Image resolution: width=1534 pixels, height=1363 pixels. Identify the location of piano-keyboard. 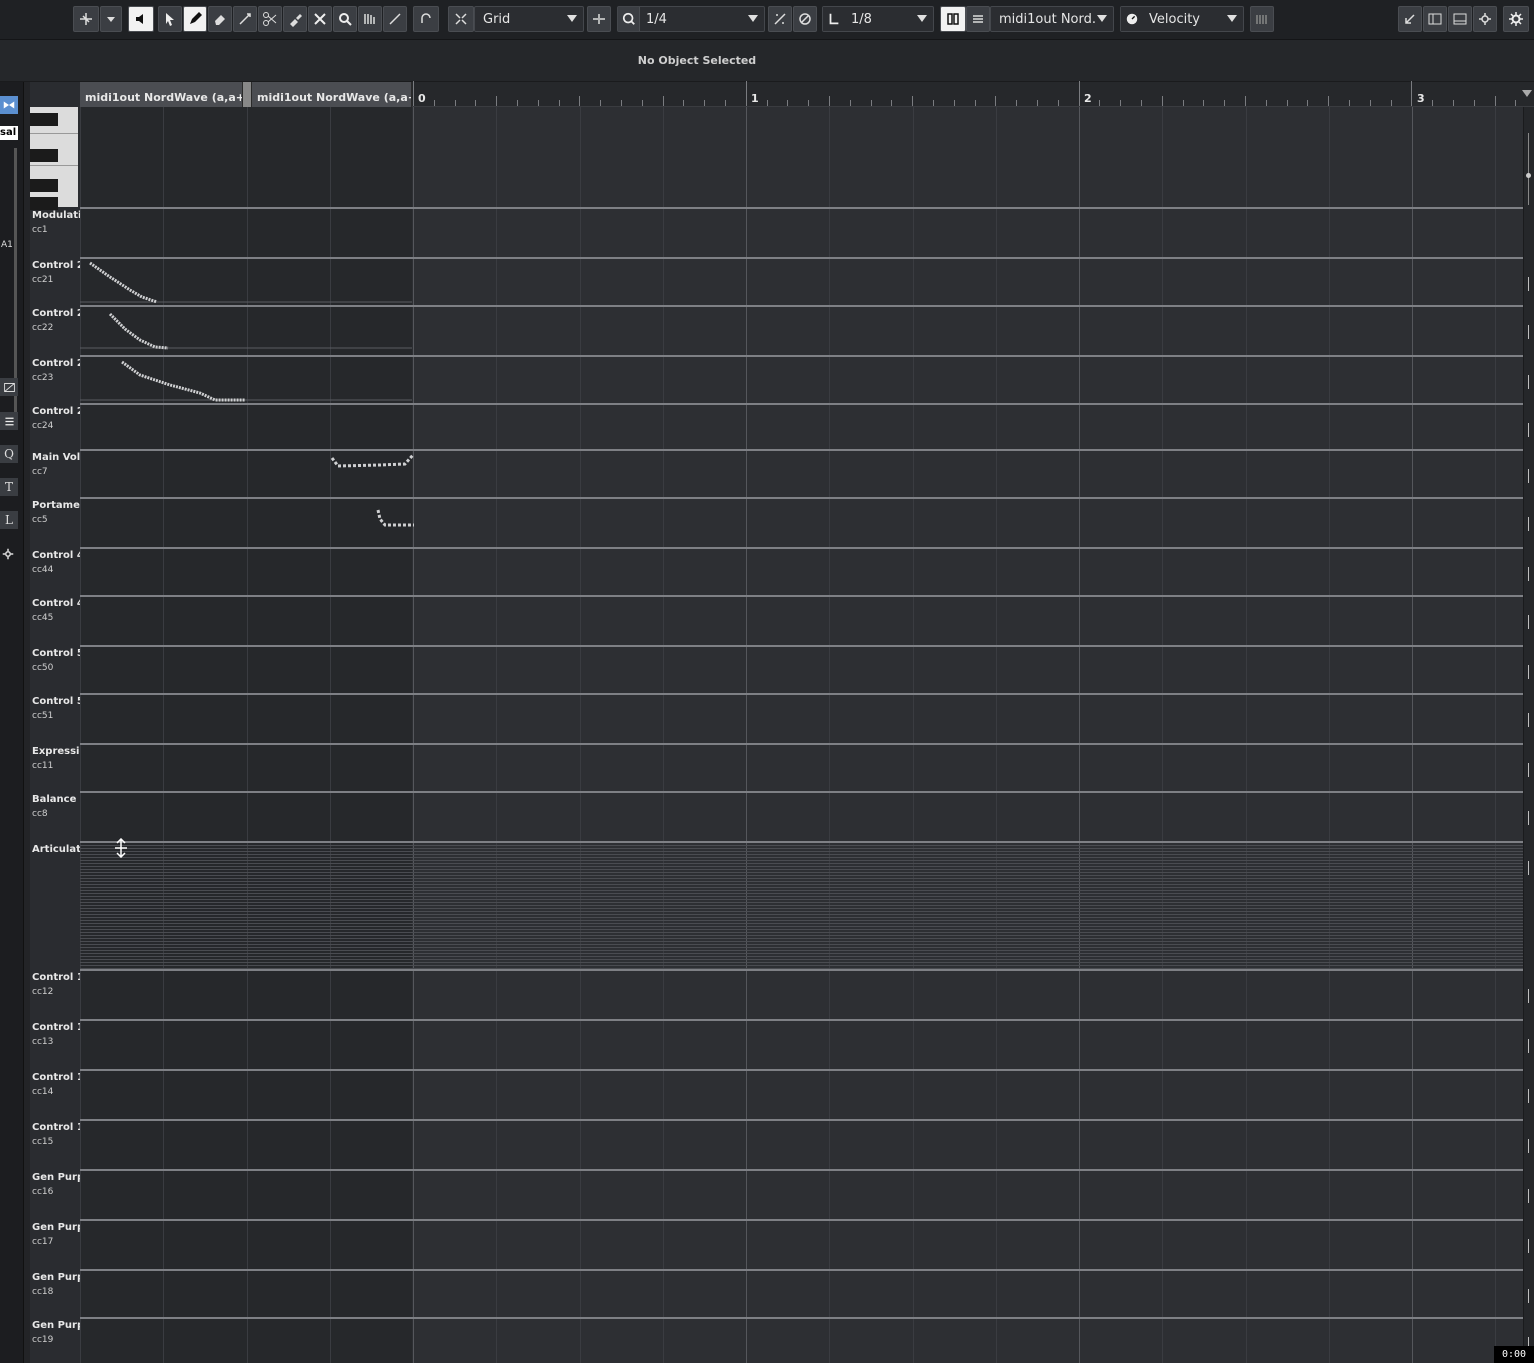
(54, 158).